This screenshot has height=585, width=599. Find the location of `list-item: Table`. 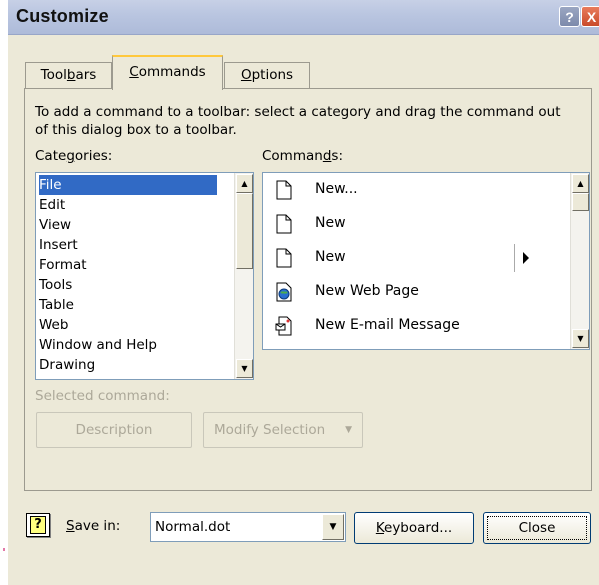

list-item: Table is located at coordinates (56, 305).